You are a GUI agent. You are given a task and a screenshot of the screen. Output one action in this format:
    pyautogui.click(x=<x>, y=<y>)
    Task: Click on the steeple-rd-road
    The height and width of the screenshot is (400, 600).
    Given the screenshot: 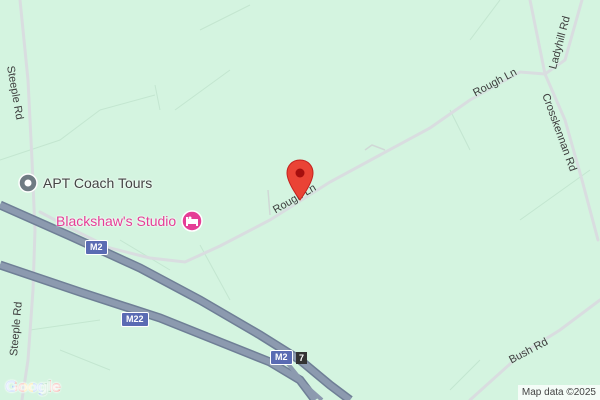 What is the action you would take?
    pyautogui.click(x=27, y=200)
    